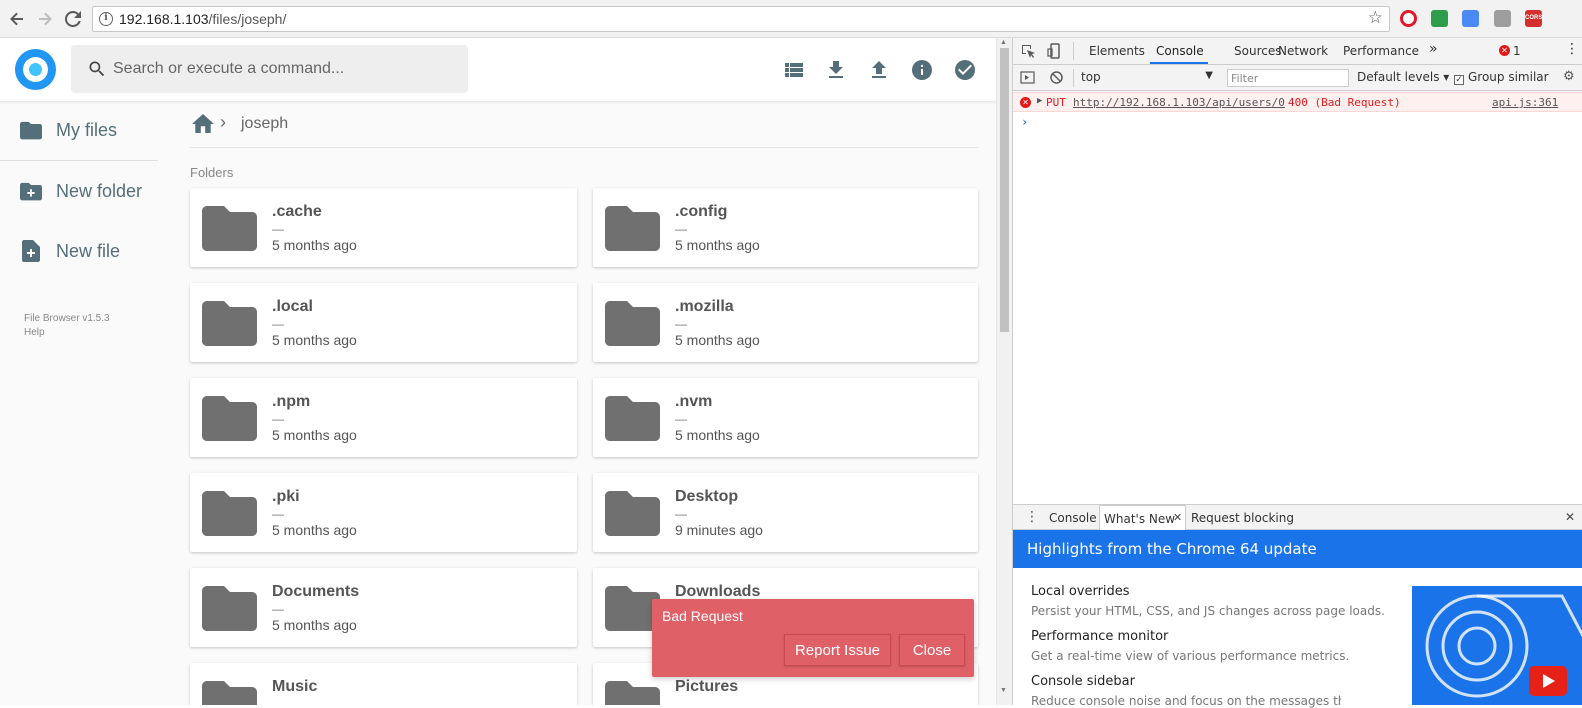 Image resolution: width=1582 pixels, height=708 pixels. I want to click on toast-message: Bad Request, so click(702, 616).